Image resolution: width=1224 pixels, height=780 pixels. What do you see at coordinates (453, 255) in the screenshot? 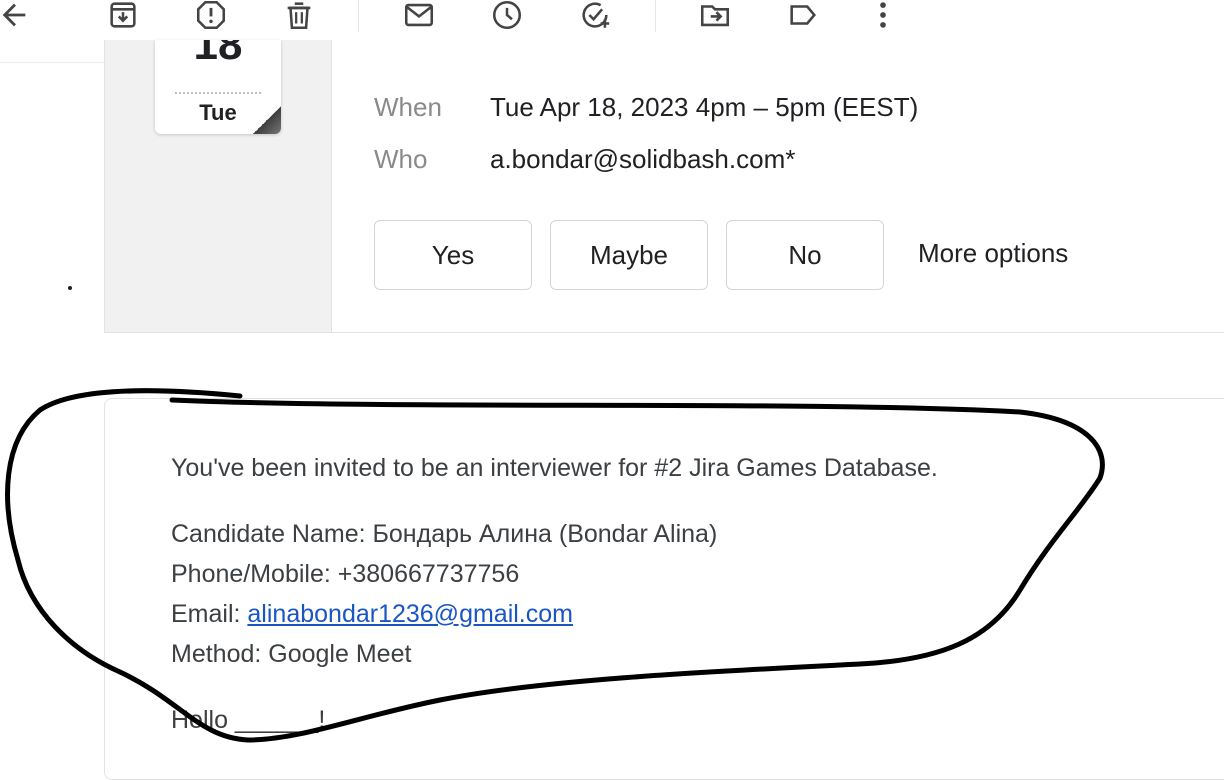
I see `rsvp-yes-button: Yes` at bounding box center [453, 255].